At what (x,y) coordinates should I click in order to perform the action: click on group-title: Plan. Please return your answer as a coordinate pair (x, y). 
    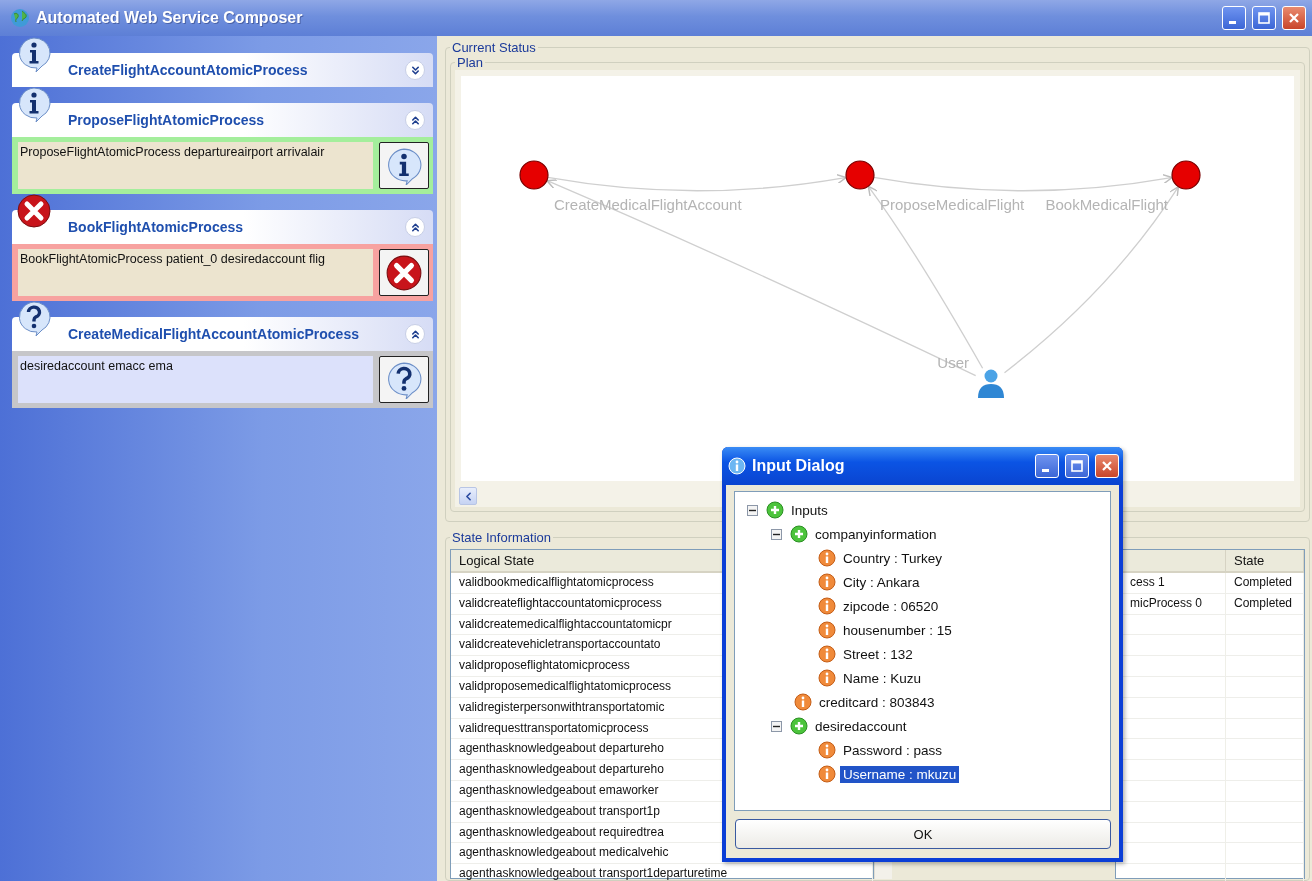
    Looking at the image, I should click on (470, 62).